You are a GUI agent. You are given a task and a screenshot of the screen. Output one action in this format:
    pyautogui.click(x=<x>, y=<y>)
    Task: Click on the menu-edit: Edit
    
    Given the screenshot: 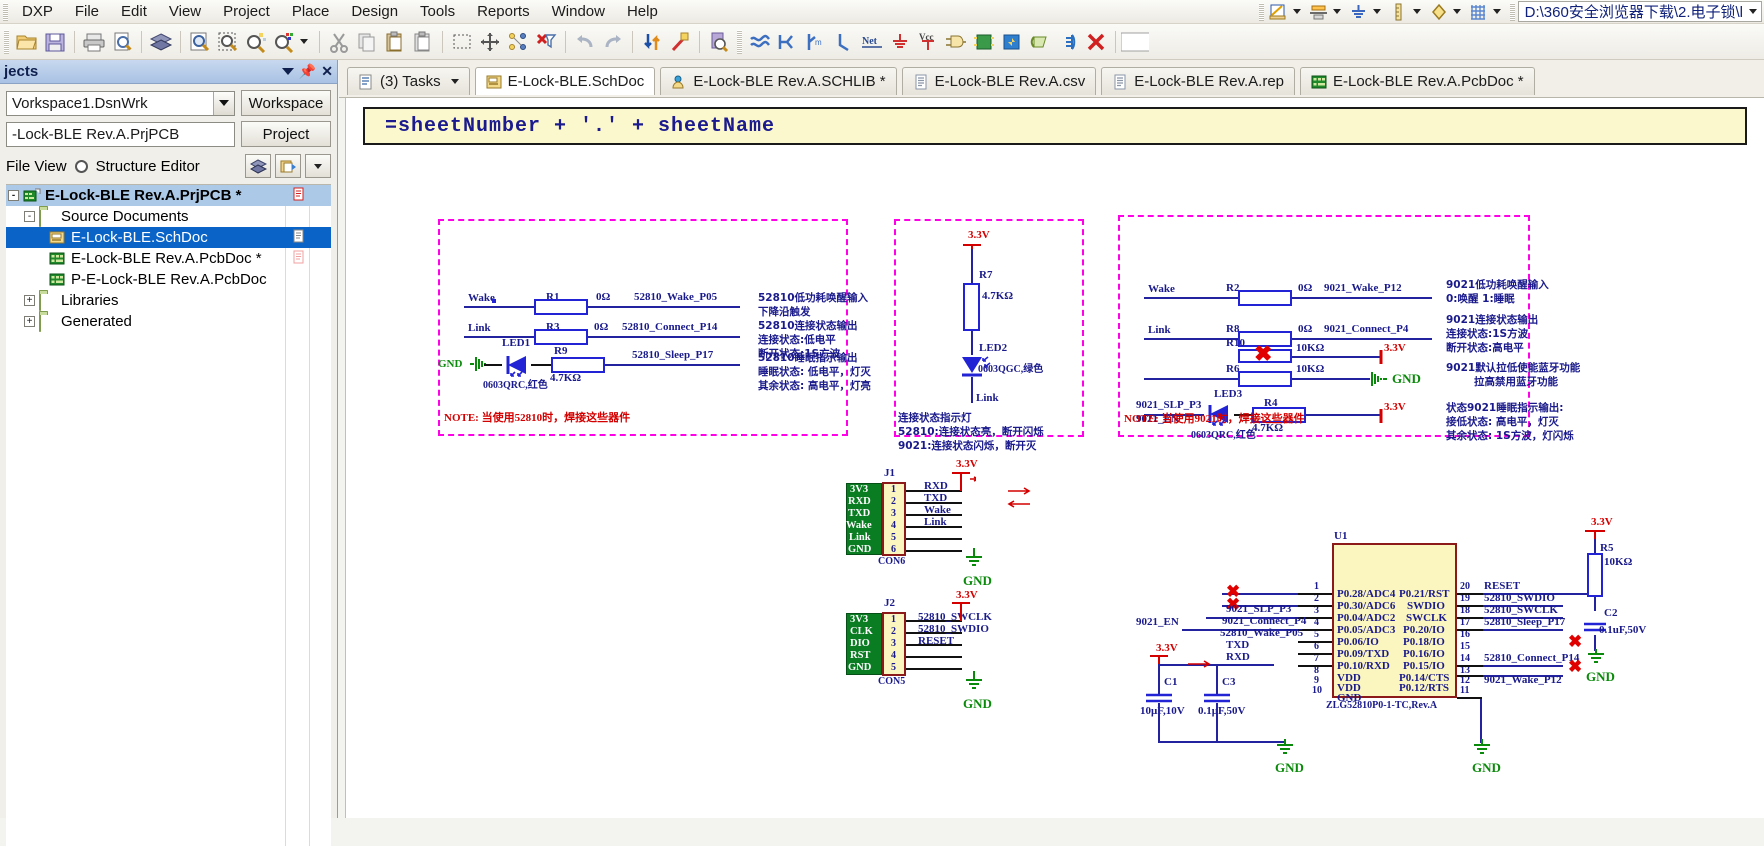 What is the action you would take?
    pyautogui.click(x=134, y=11)
    